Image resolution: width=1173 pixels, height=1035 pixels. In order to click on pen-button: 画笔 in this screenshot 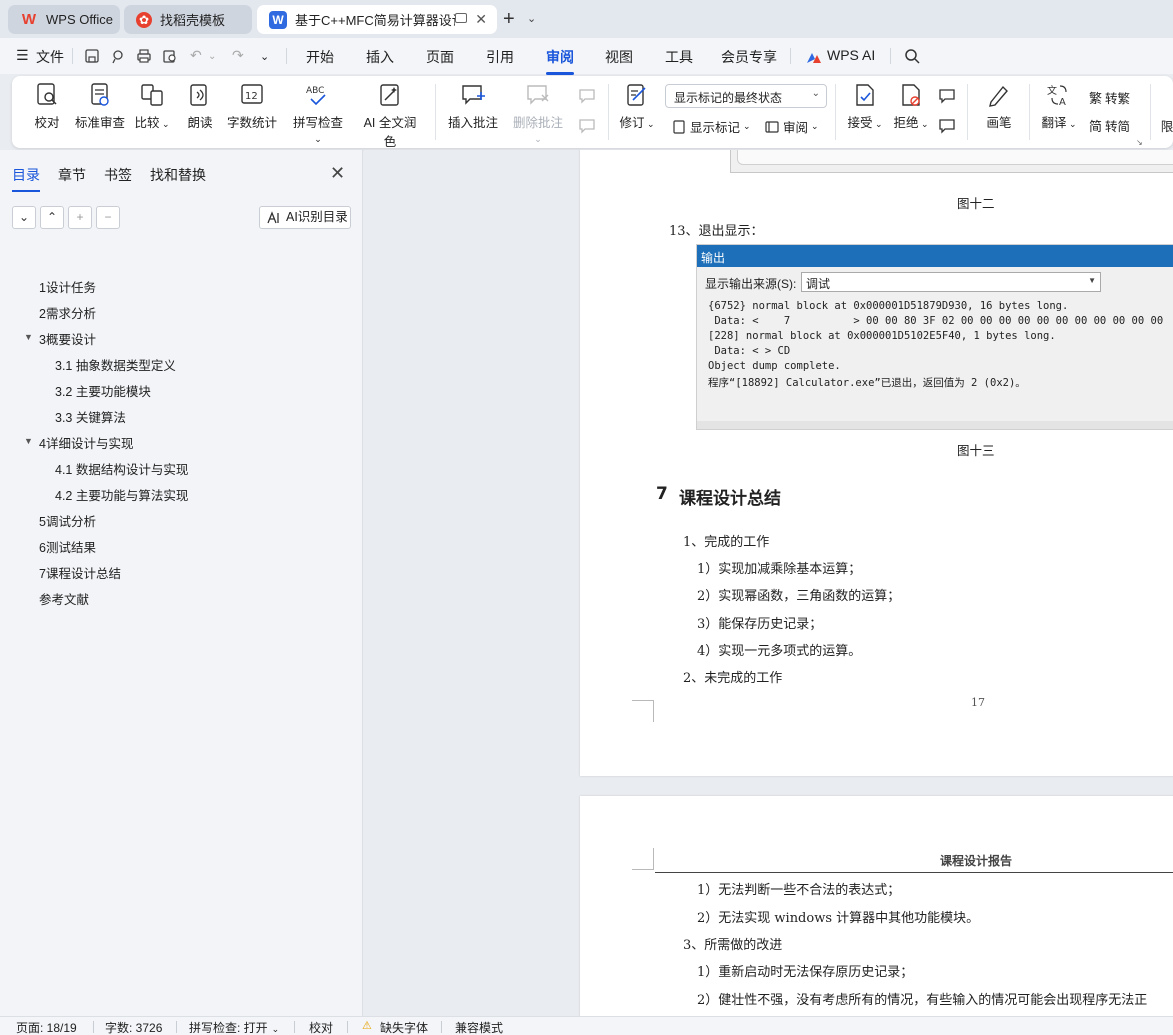, I will do `click(999, 106)`.